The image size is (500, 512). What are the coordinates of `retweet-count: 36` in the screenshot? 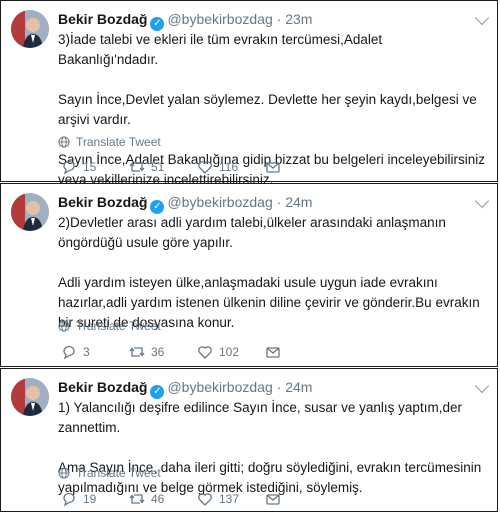 It's located at (158, 352).